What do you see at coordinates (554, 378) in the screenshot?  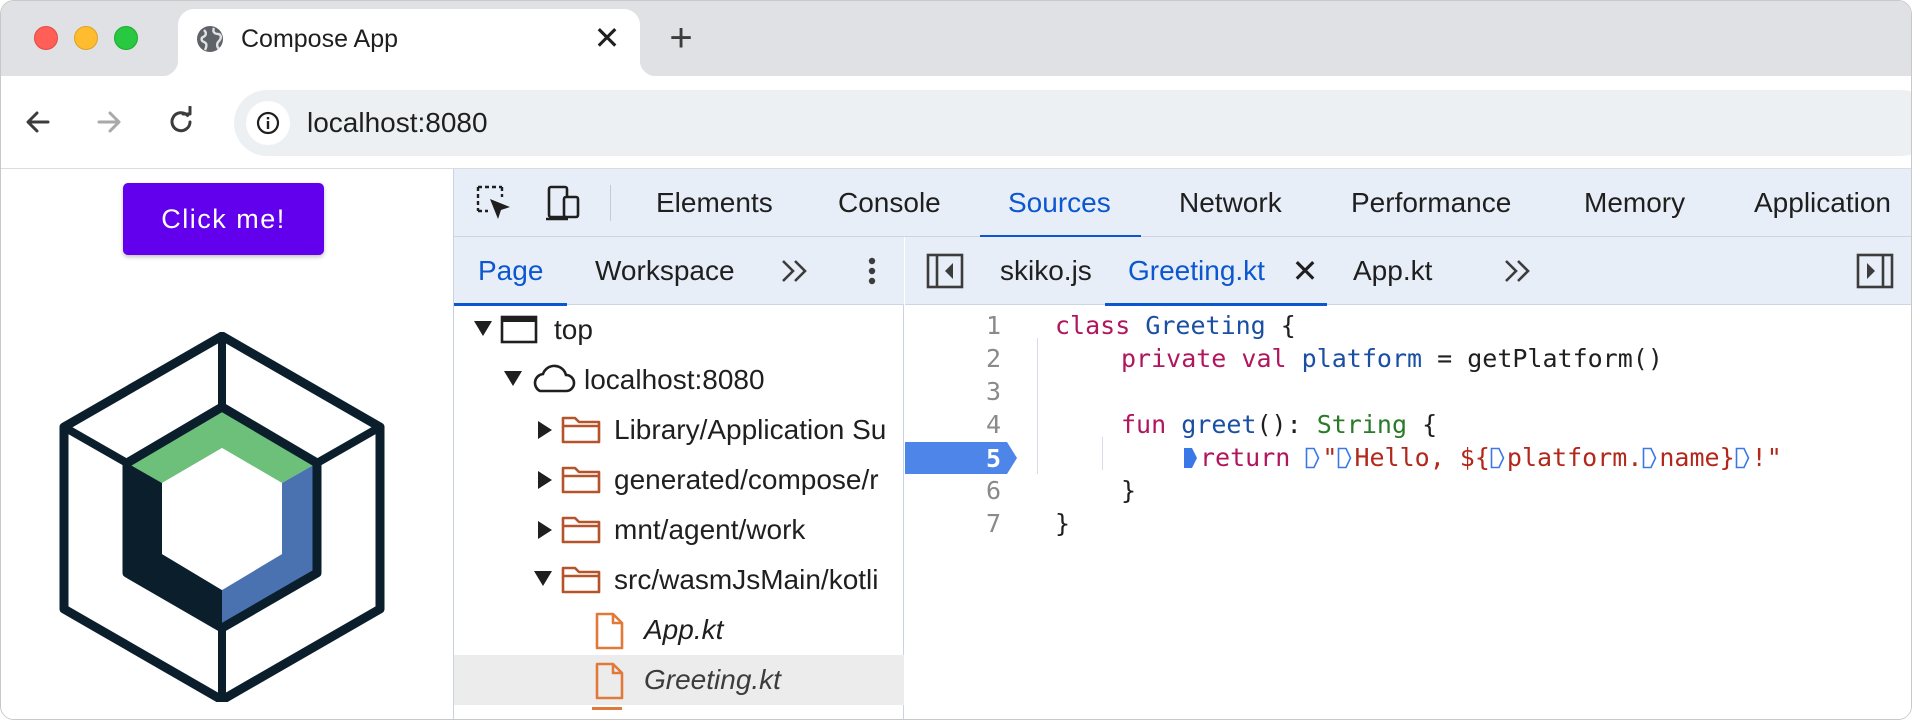 I see `cloud-icon` at bounding box center [554, 378].